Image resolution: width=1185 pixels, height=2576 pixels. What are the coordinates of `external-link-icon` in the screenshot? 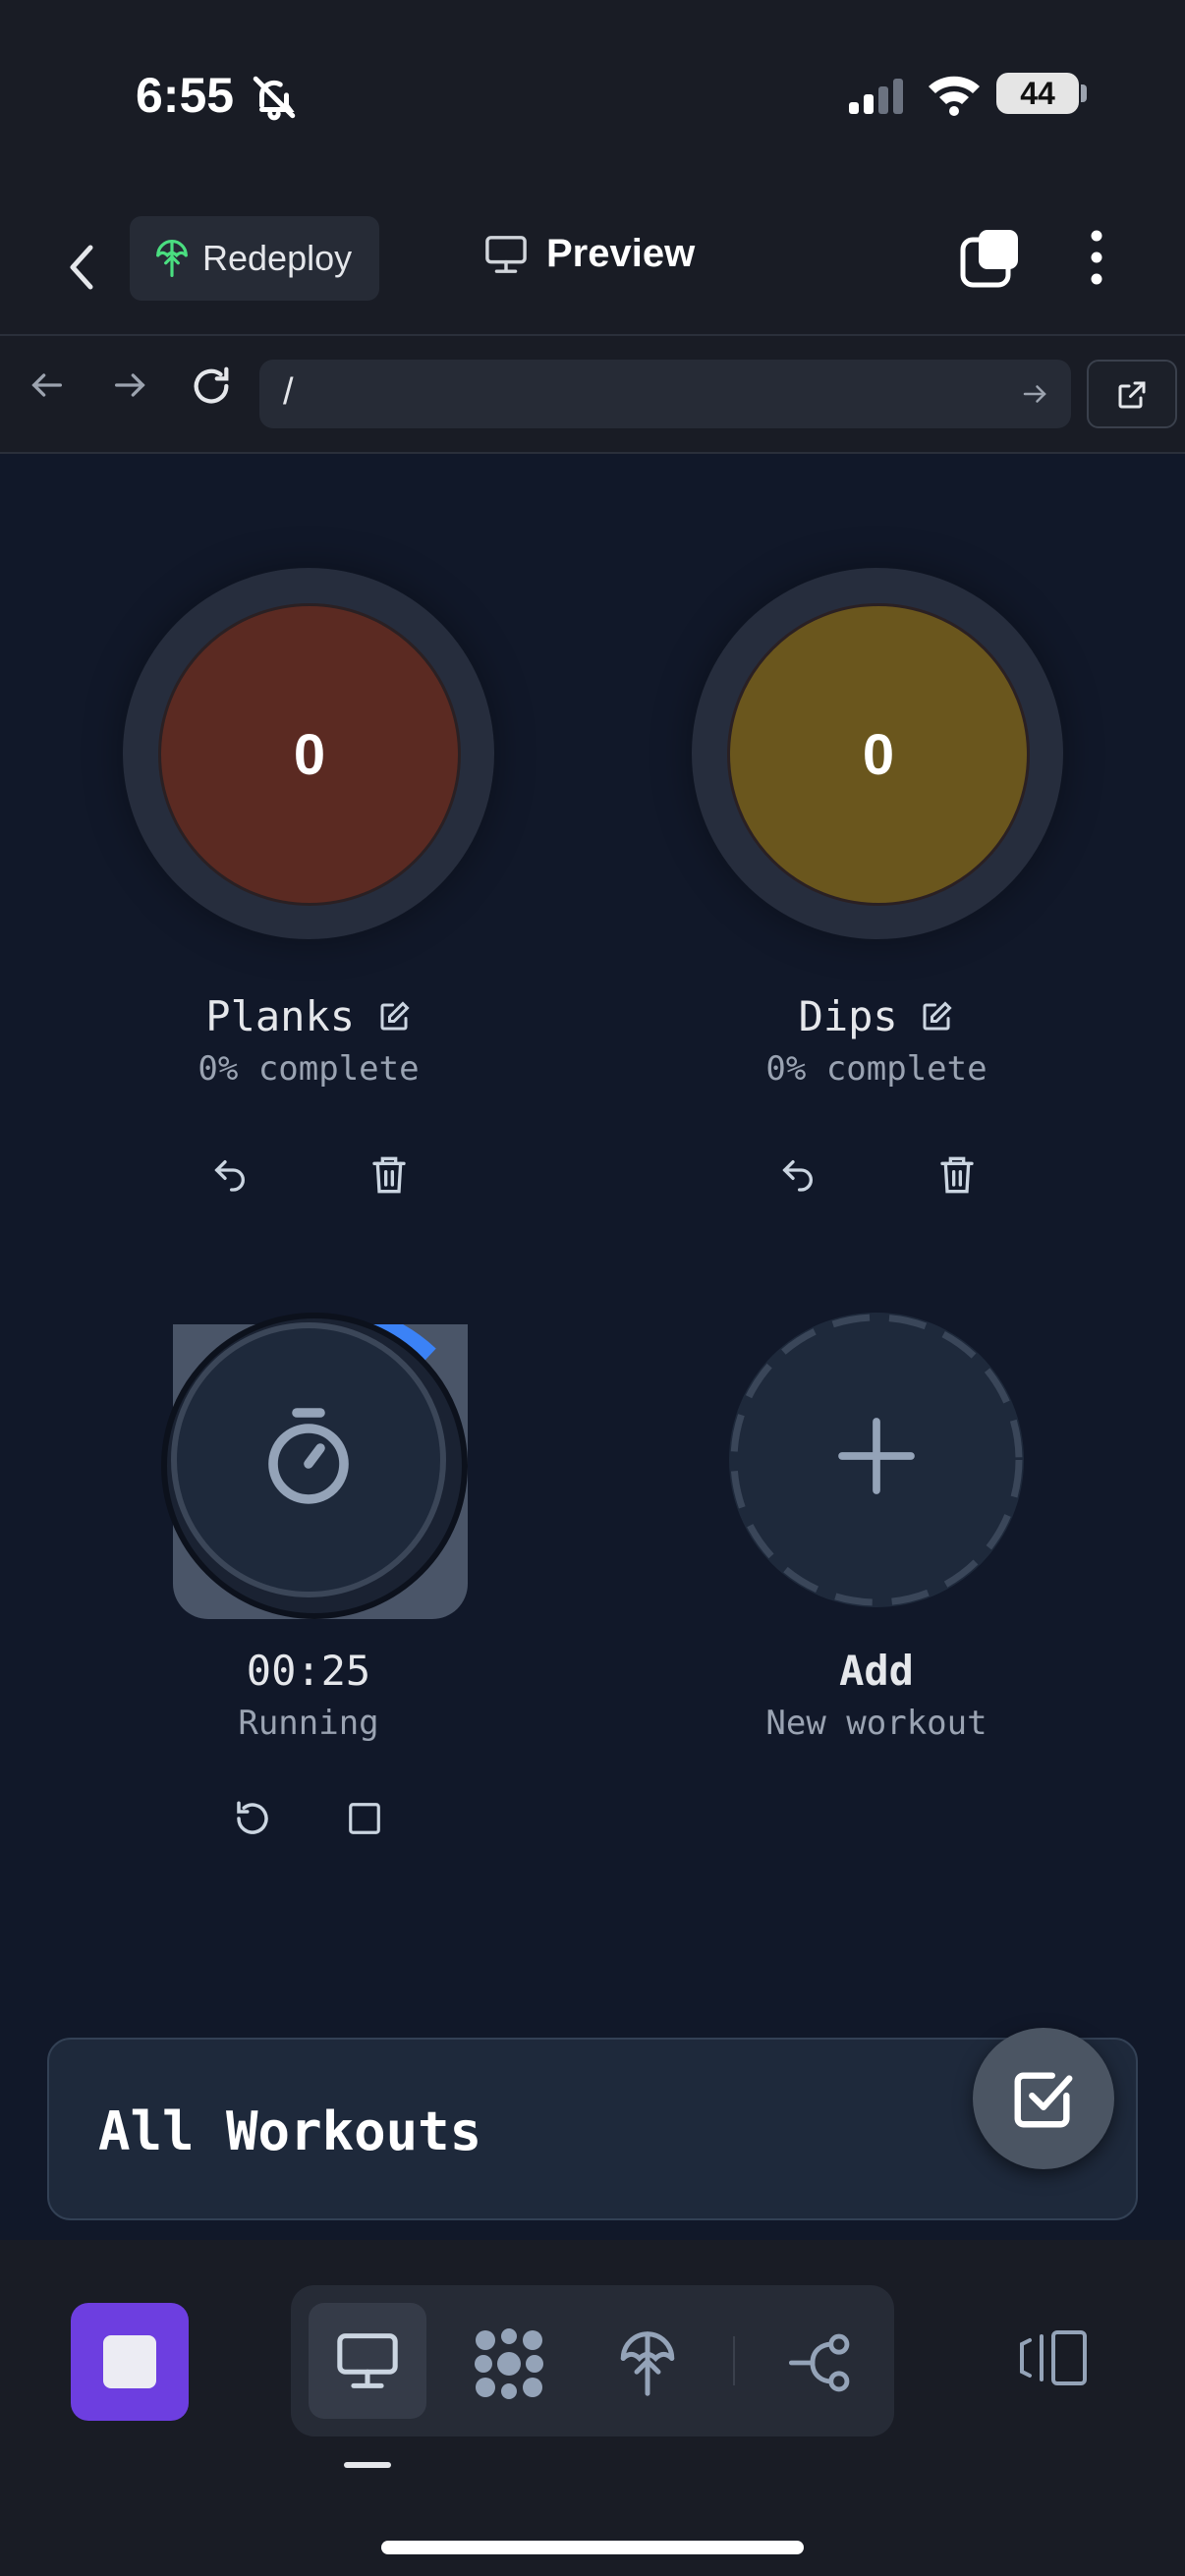 It's located at (1132, 395).